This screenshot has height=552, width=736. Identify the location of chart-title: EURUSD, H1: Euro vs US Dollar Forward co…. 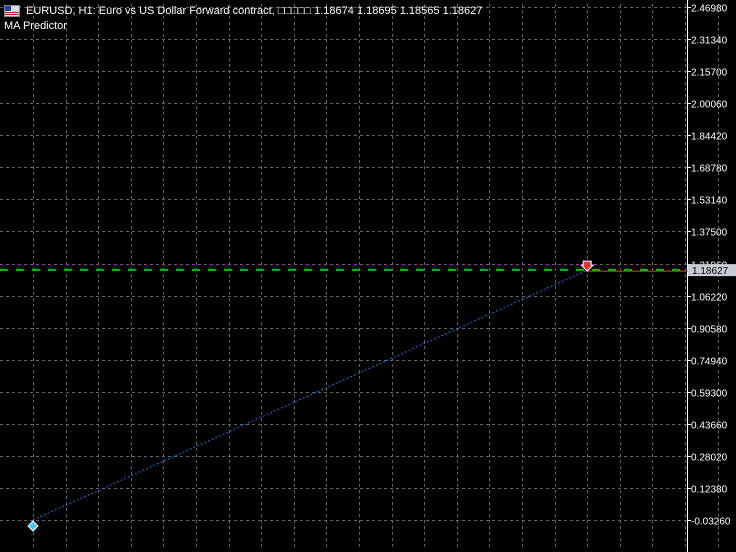
(254, 11).